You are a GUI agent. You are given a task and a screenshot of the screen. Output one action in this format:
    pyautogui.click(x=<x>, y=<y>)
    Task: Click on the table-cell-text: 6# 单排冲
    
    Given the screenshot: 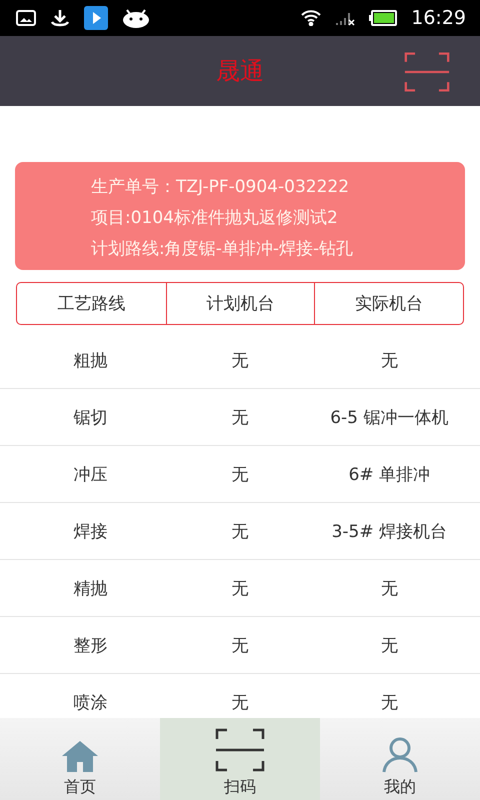 What is the action you would take?
    pyautogui.click(x=390, y=475)
    